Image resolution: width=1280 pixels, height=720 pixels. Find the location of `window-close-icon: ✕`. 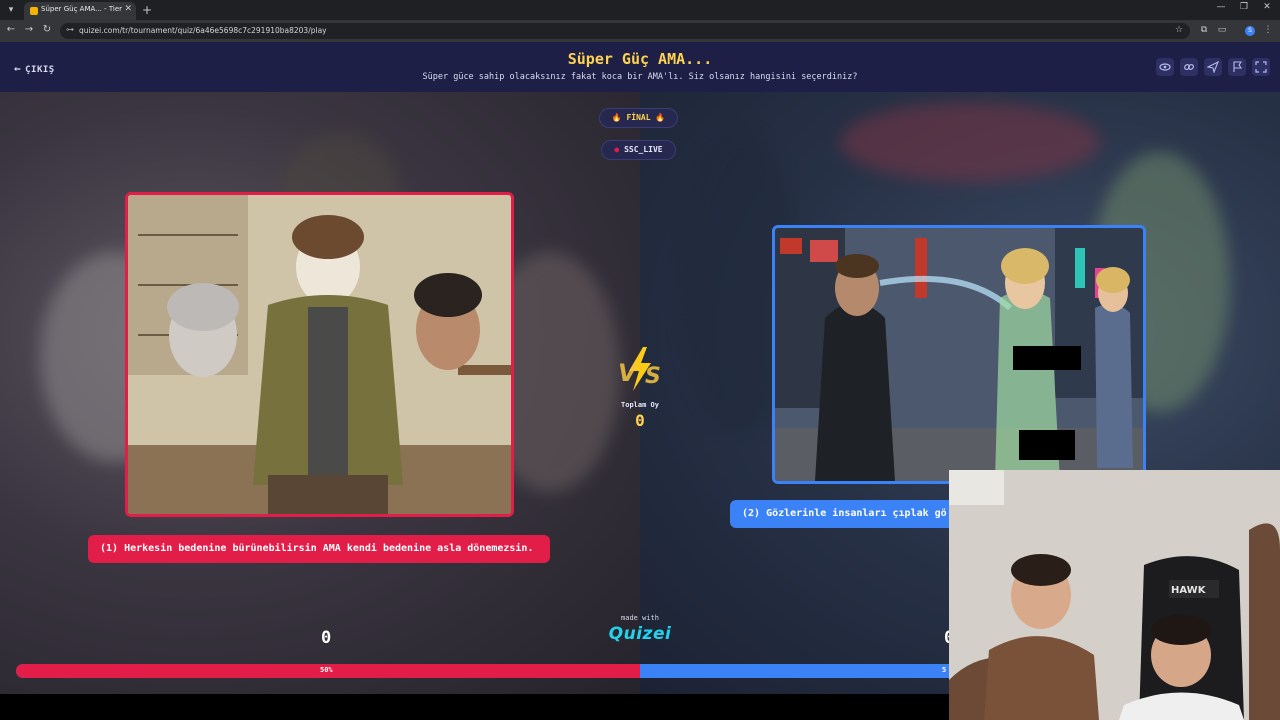

window-close-icon: ✕ is located at coordinates (1267, 7).